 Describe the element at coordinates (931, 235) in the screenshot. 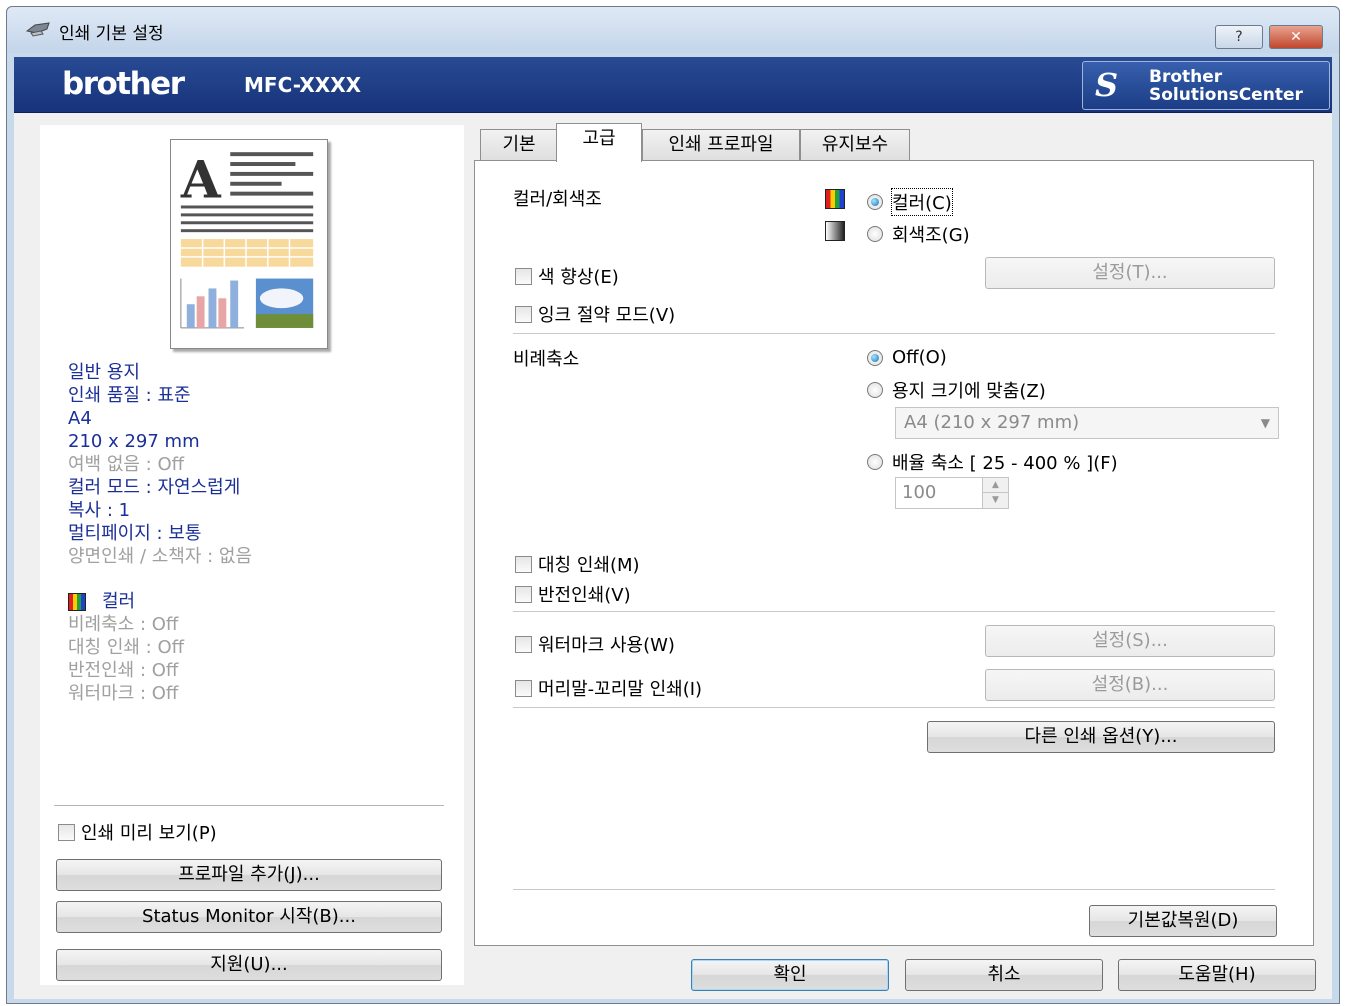

I see `grayscale-radio-label: 회색조(G)` at that location.